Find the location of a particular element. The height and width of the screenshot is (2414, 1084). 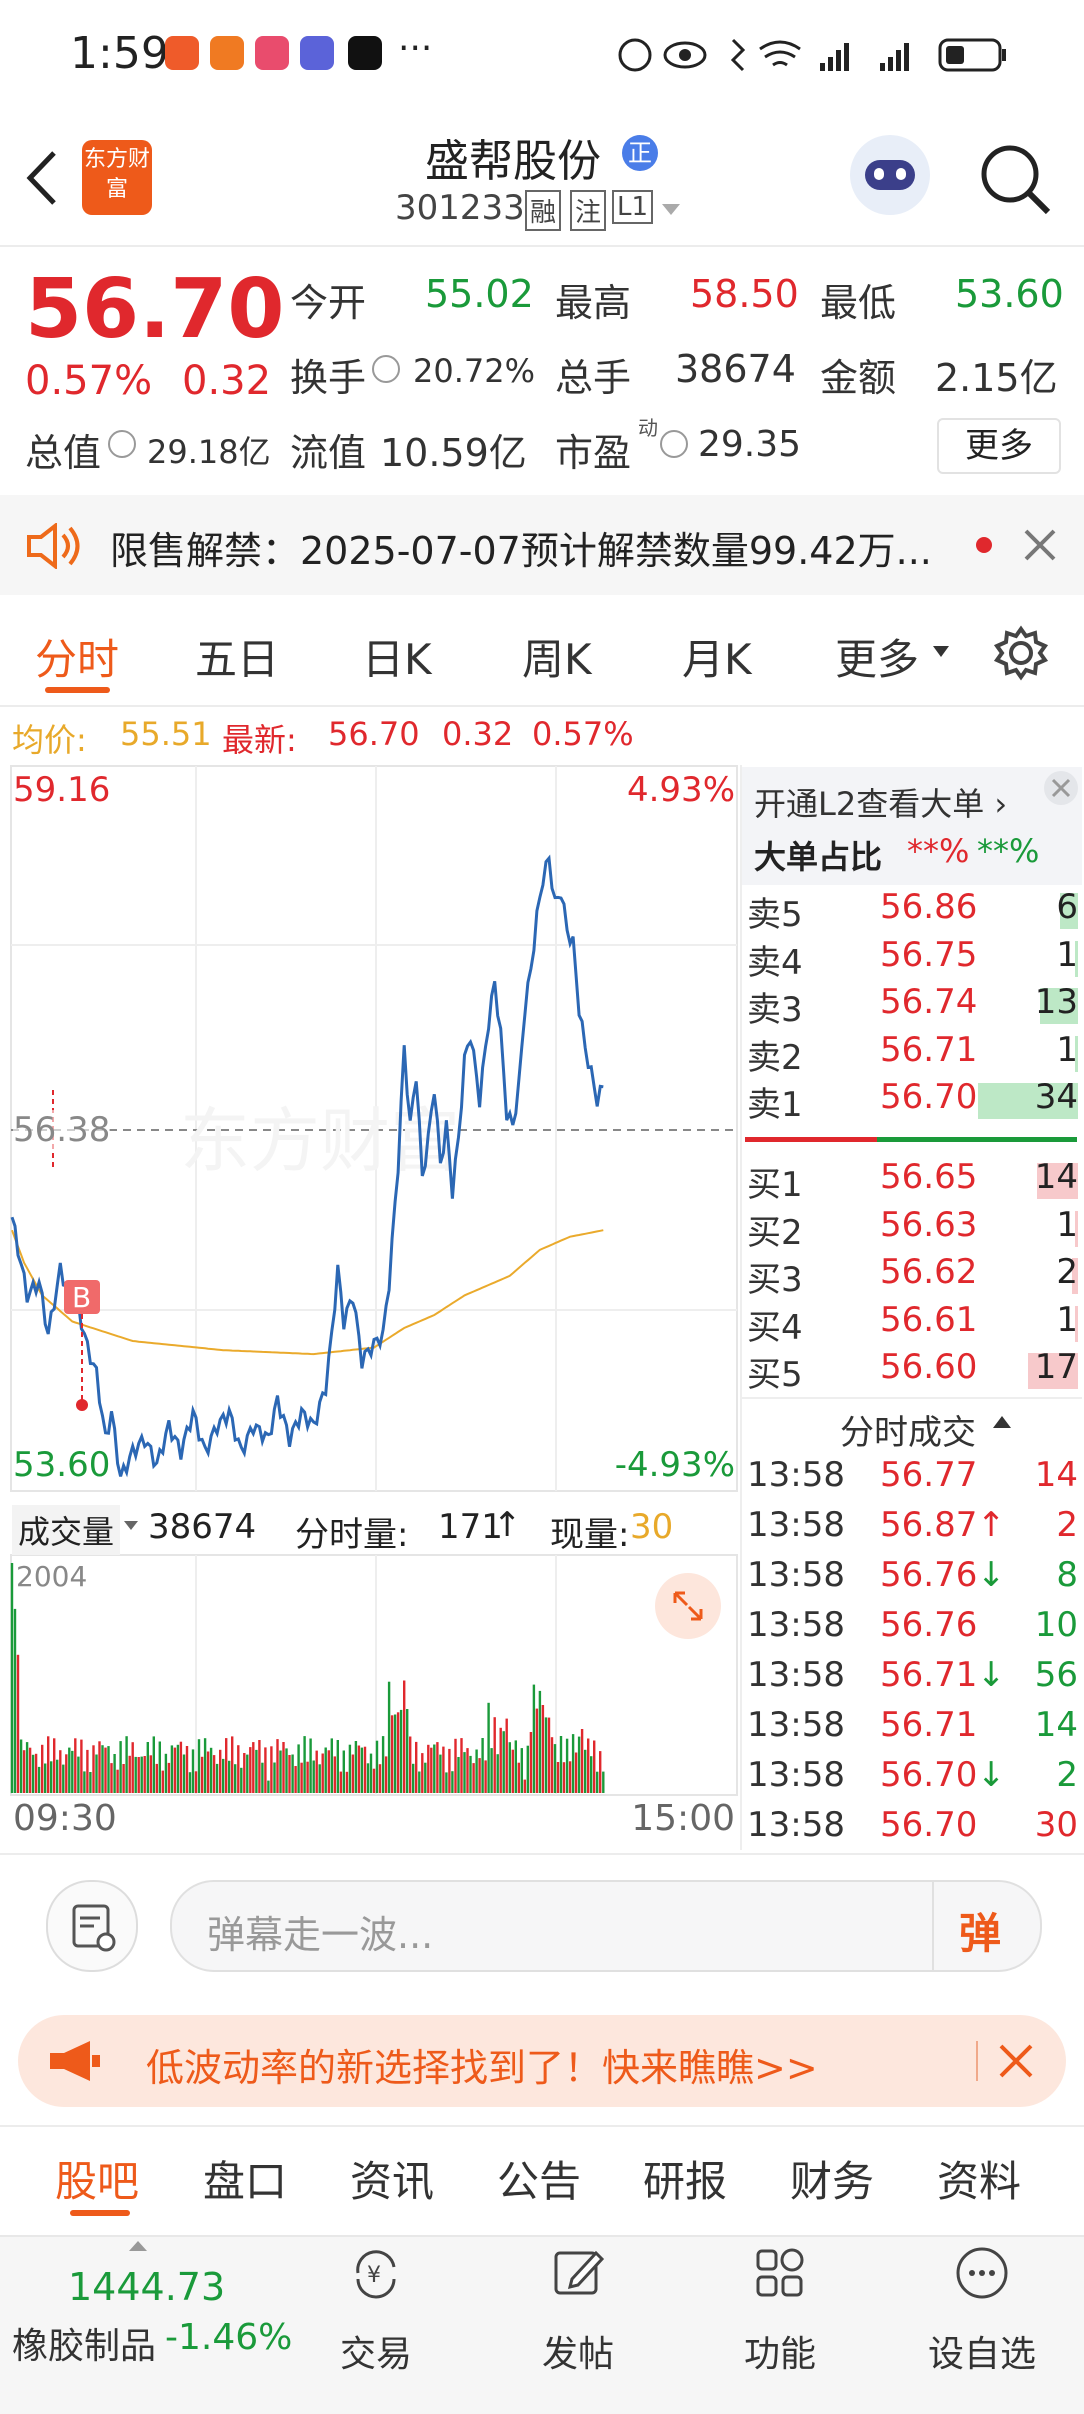

gear-icon is located at coordinates (1021, 653).